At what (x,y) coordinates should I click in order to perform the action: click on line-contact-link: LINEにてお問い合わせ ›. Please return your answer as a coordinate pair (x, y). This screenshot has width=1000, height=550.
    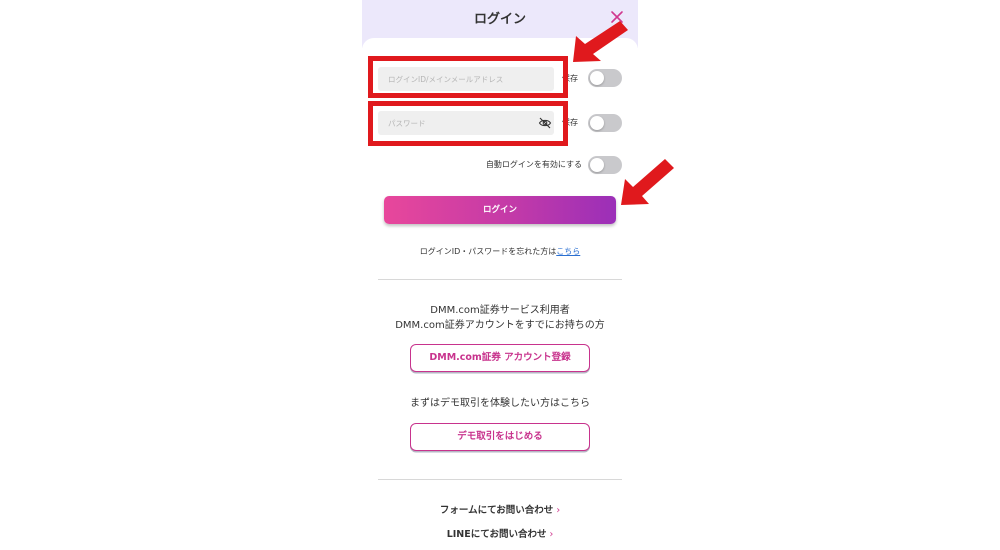
    Looking at the image, I should click on (500, 533).